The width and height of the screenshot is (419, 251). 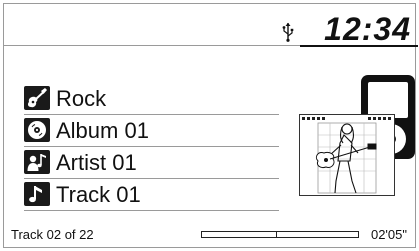 I want to click on list-item-track: Track 01, so click(x=151, y=195).